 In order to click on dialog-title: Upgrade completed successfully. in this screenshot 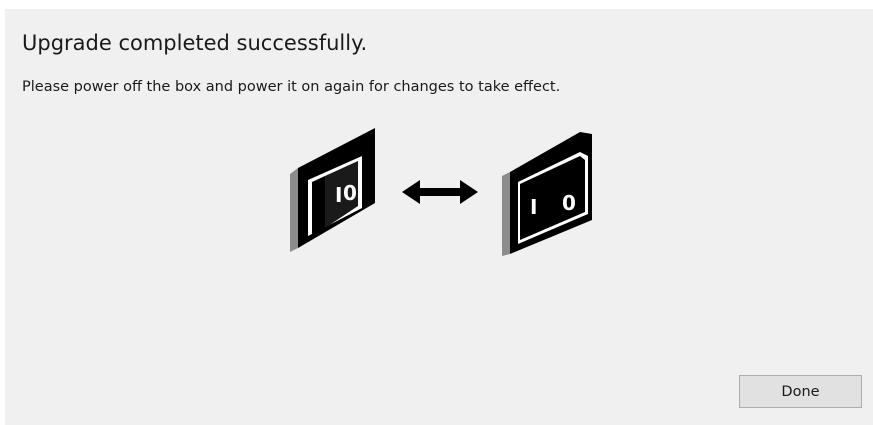, I will do `click(195, 43)`.